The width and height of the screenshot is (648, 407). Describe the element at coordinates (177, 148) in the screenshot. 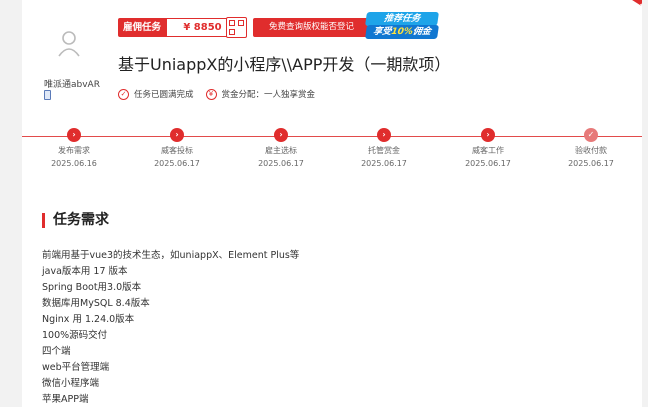

I see `timeline-step: › 威客投标 2025.06.17` at that location.